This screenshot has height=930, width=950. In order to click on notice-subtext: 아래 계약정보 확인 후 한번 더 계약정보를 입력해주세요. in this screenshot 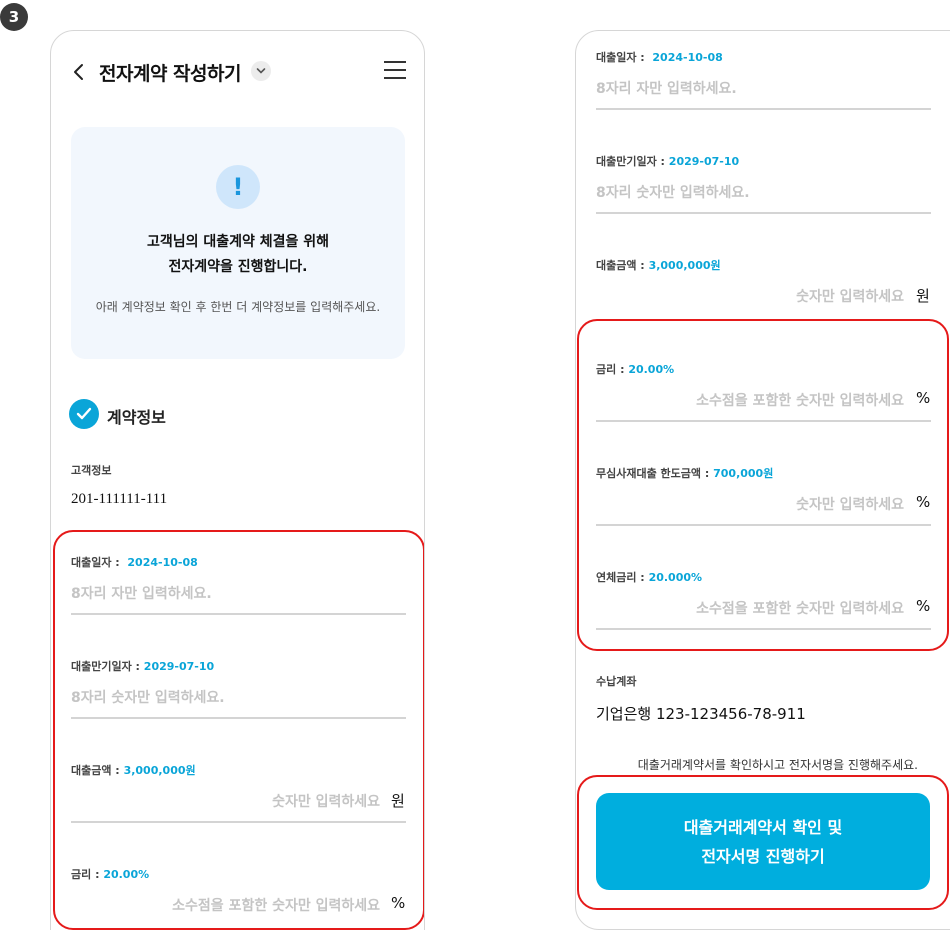, I will do `click(238, 307)`.